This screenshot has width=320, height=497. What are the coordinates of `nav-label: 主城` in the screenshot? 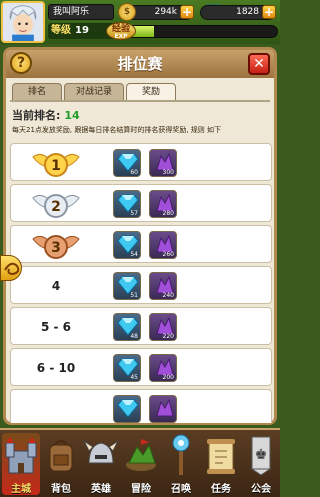 It's located at (21, 489).